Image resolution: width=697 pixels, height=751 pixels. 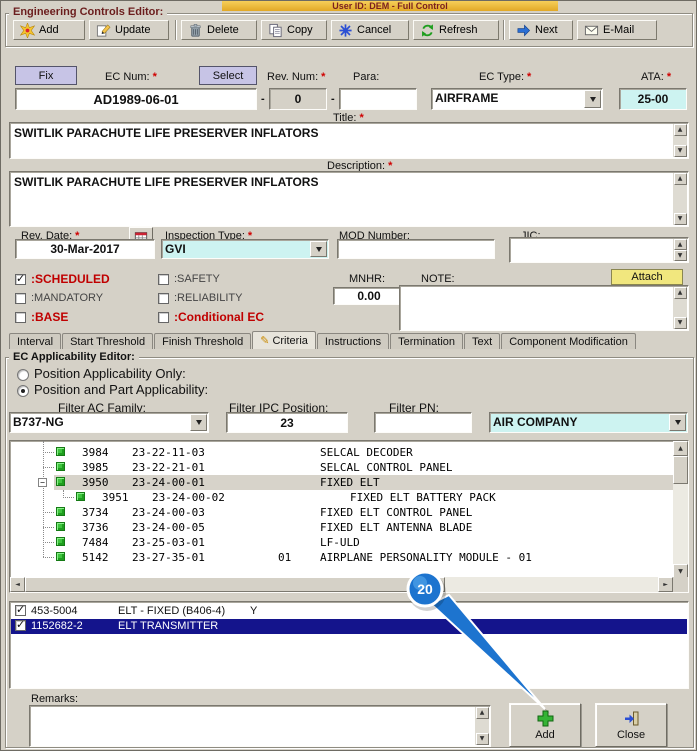 What do you see at coordinates (653, 99) in the screenshot?
I see `ata-field` at bounding box center [653, 99].